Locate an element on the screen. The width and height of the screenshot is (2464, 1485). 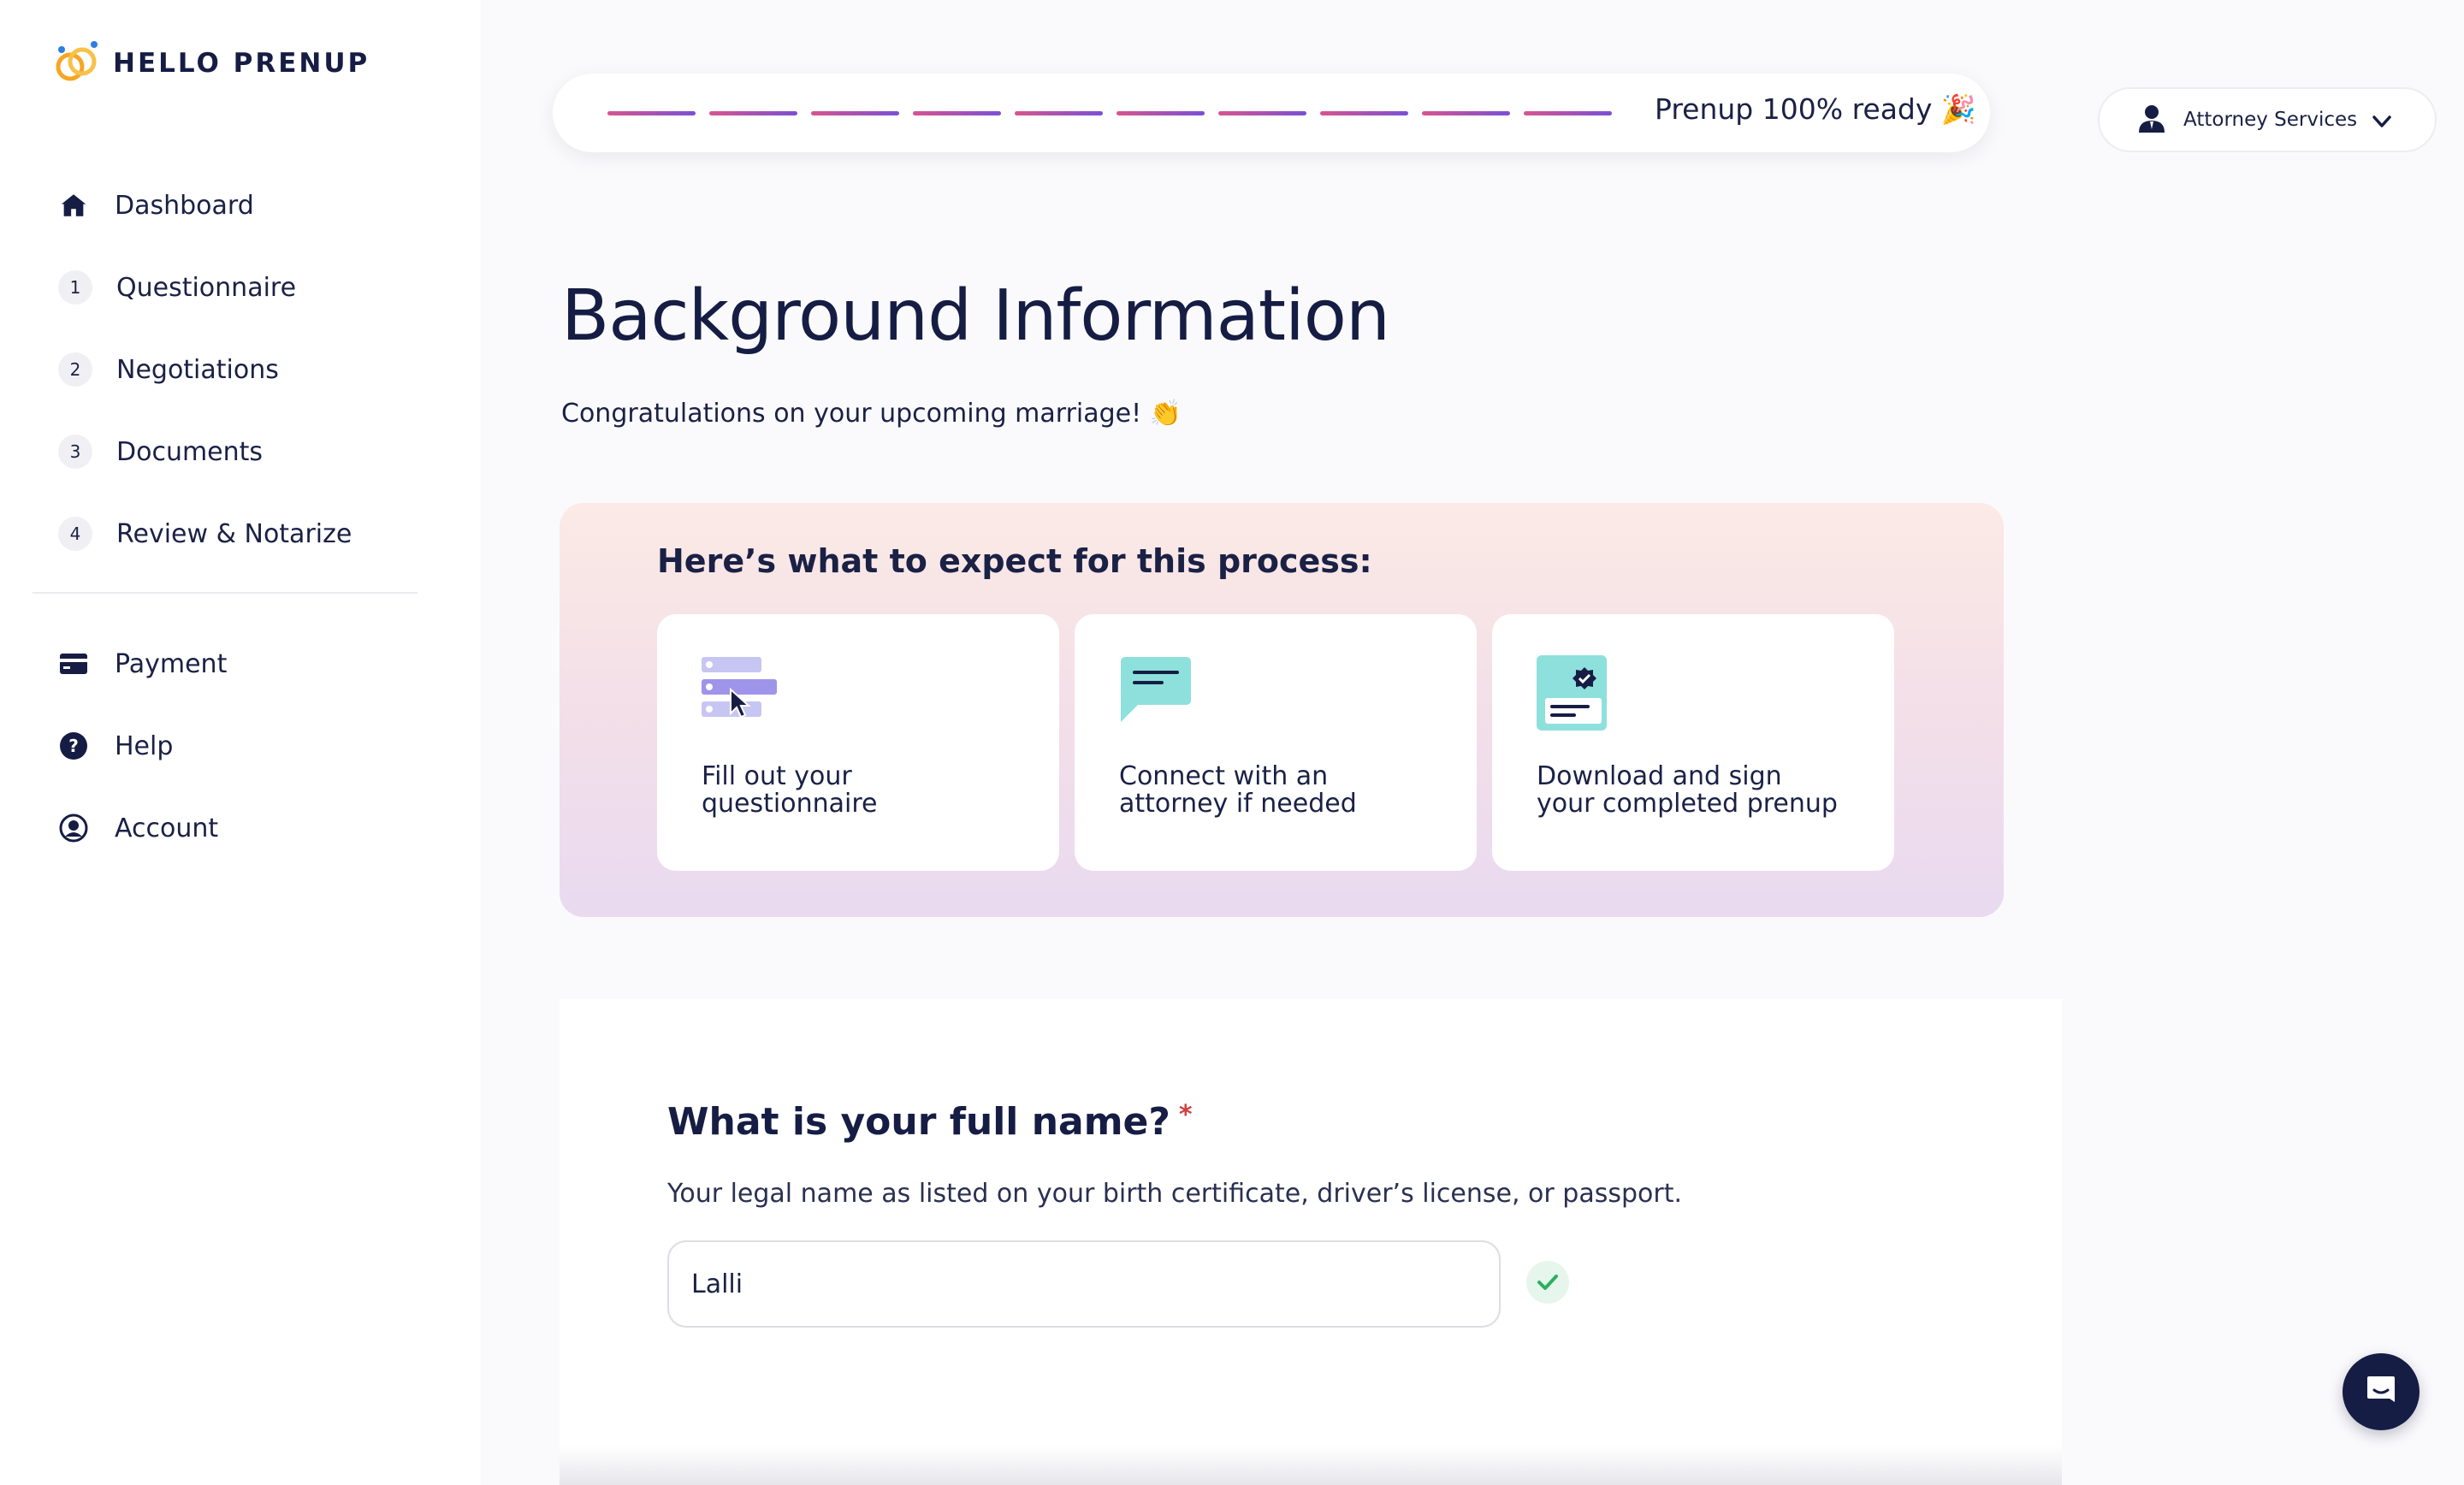
sidebar-item-questionnaire: 1 Questionnaire is located at coordinates (240, 287).